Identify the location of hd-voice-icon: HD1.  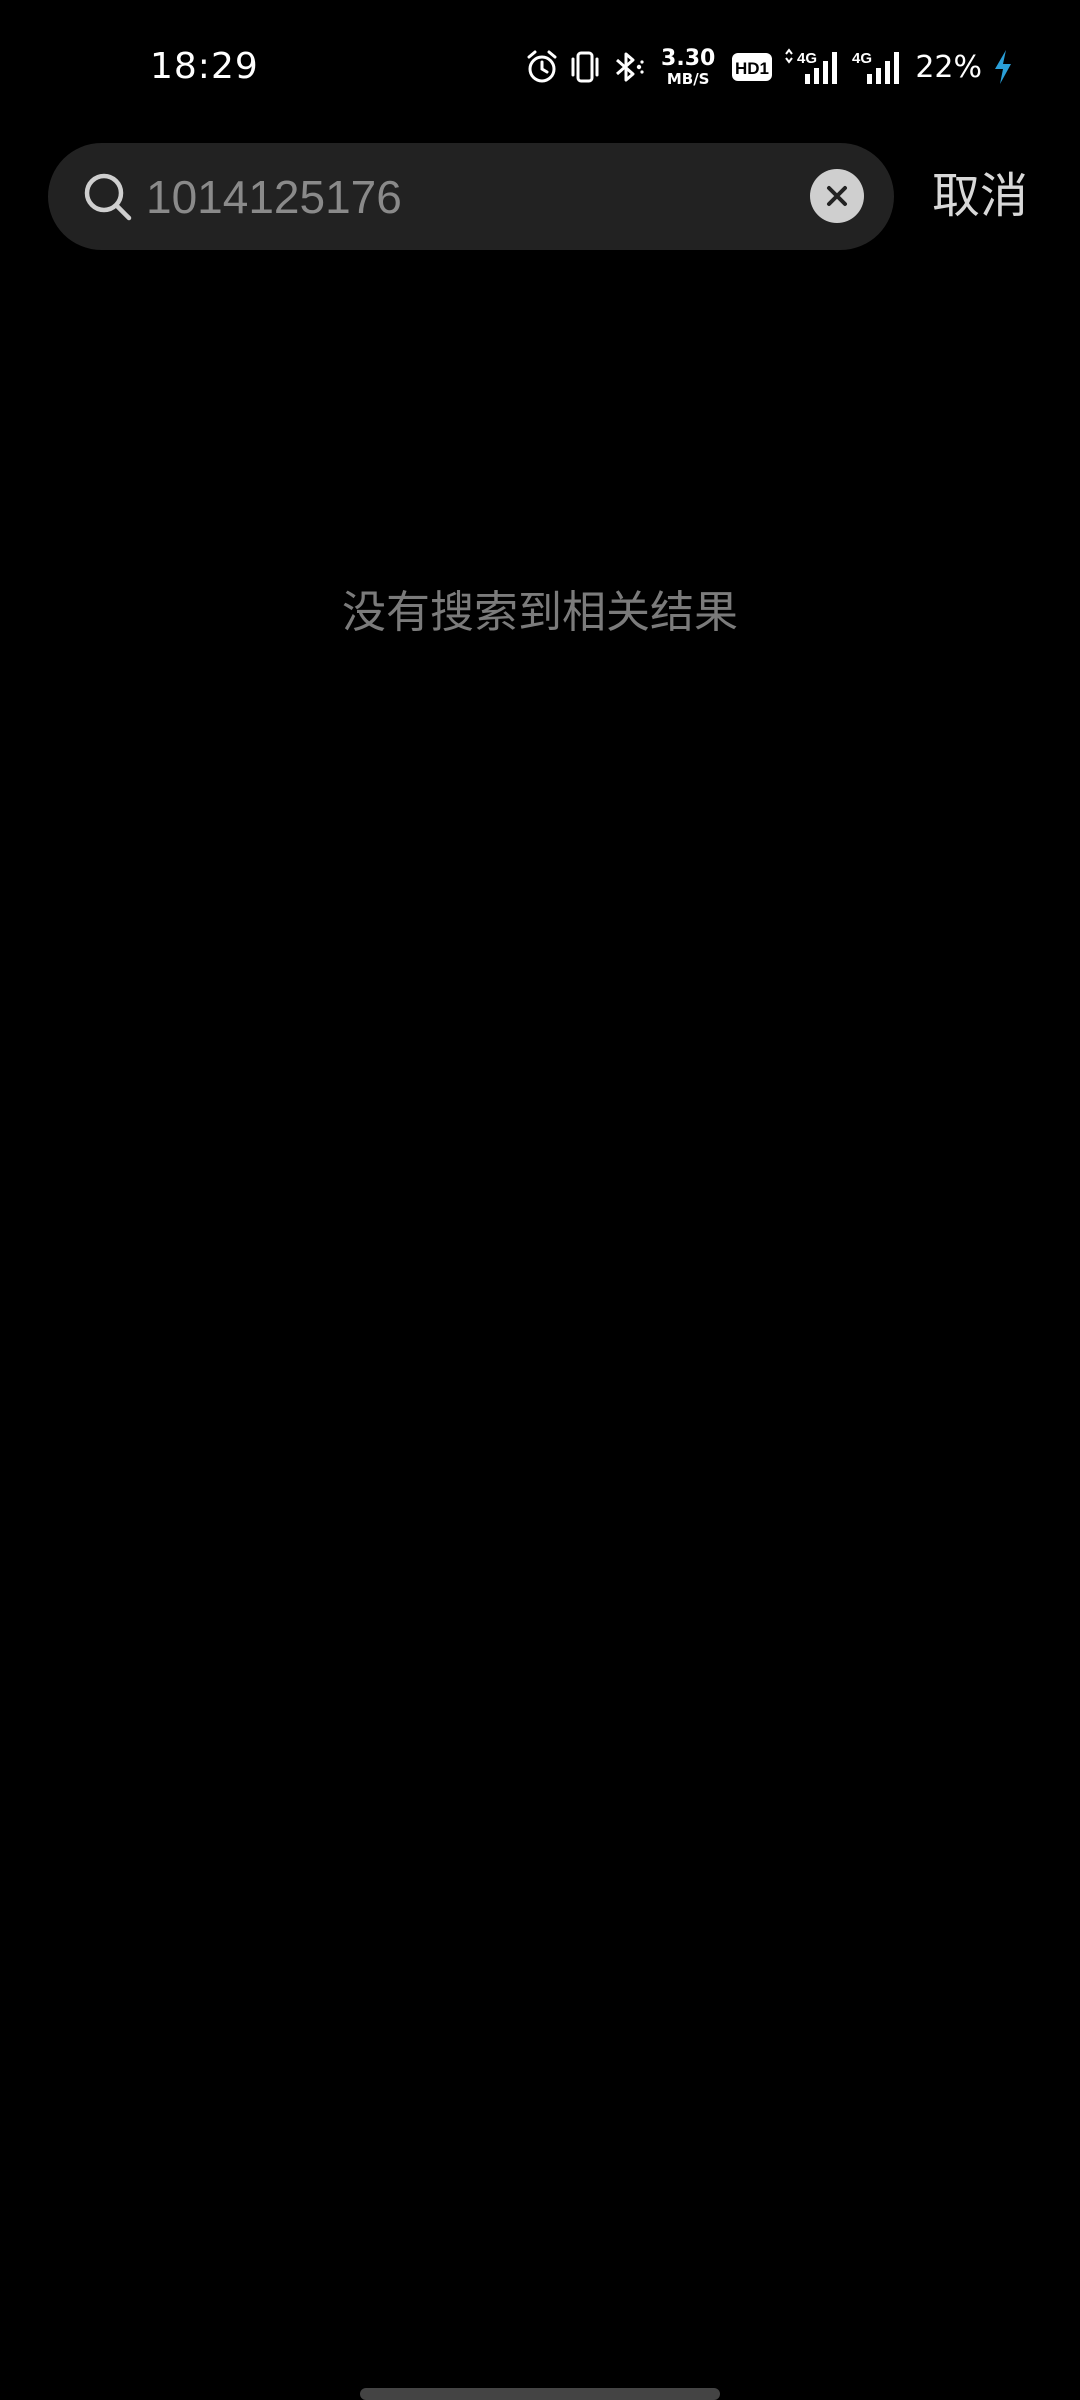
(752, 67).